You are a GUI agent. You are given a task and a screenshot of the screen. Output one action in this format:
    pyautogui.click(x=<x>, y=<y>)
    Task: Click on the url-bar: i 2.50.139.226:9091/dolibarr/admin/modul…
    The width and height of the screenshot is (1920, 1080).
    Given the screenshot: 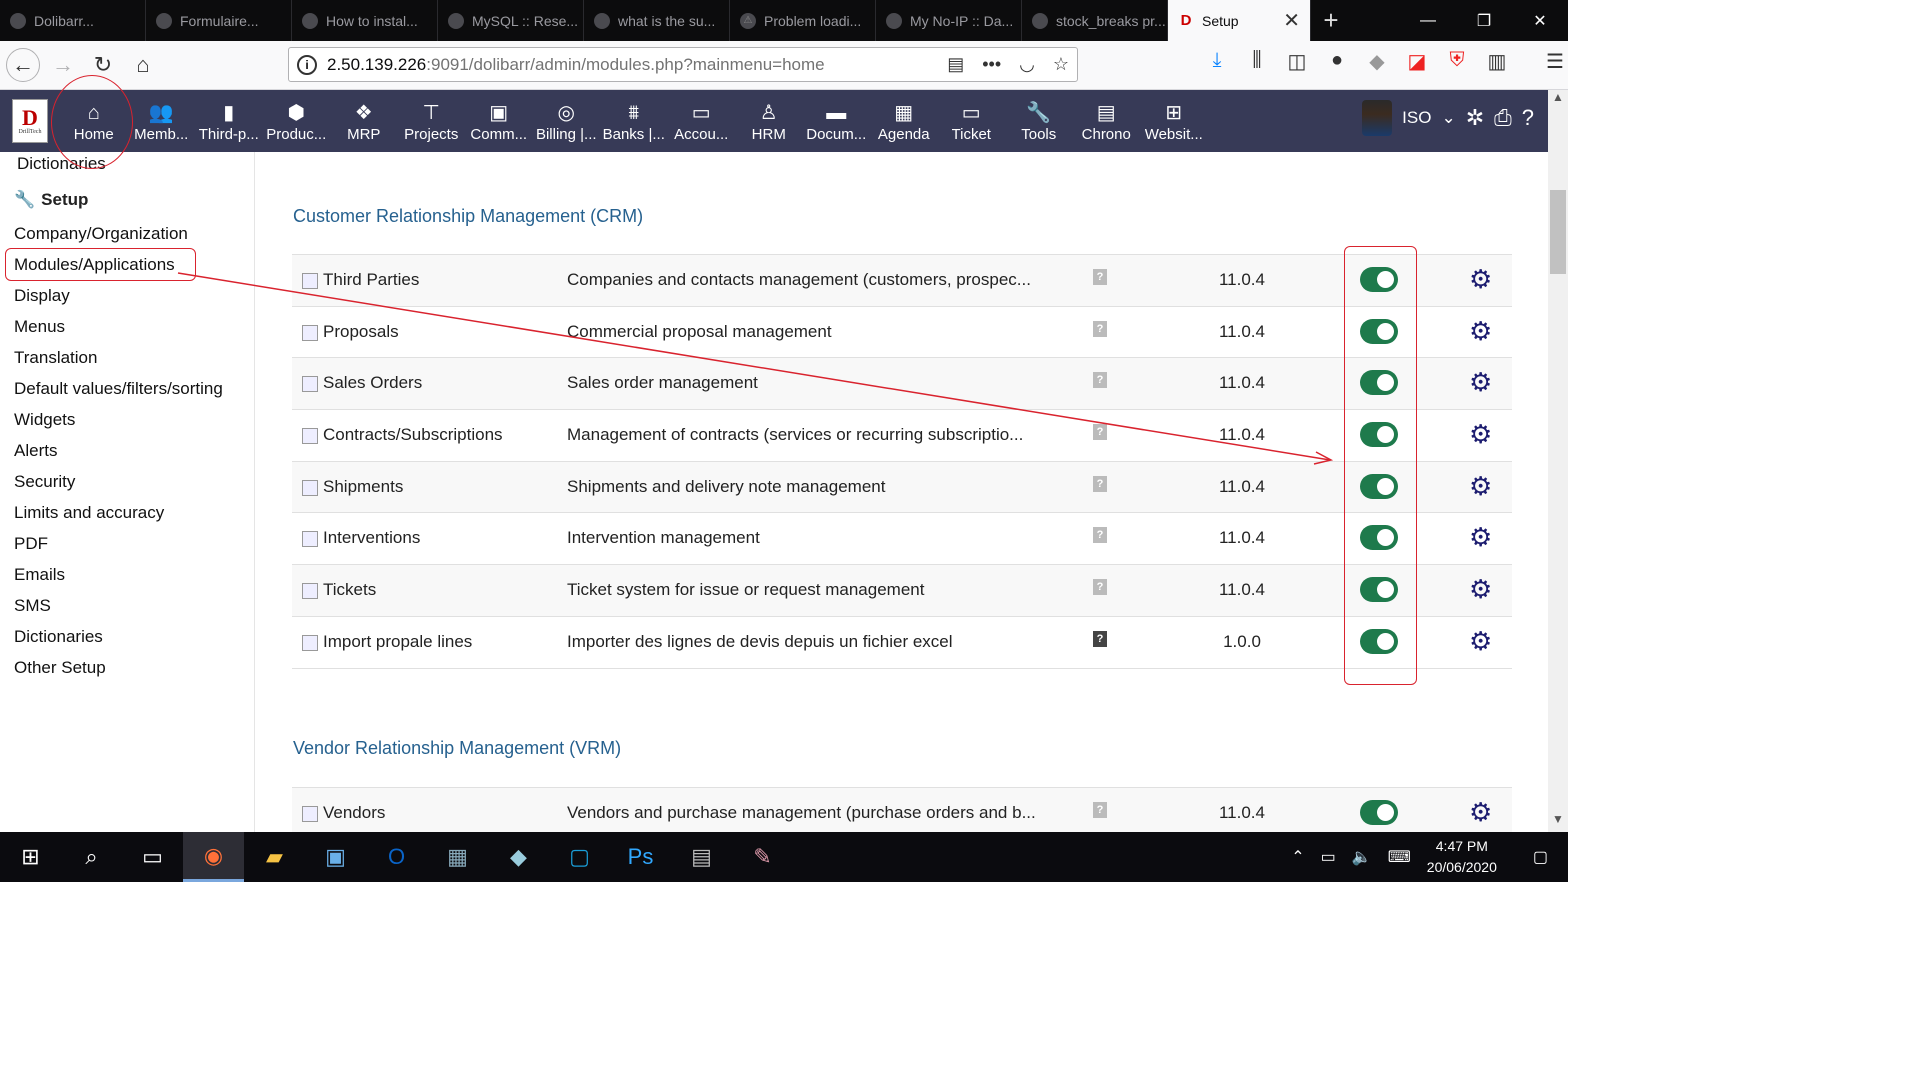 What is the action you would take?
    pyautogui.click(x=683, y=64)
    